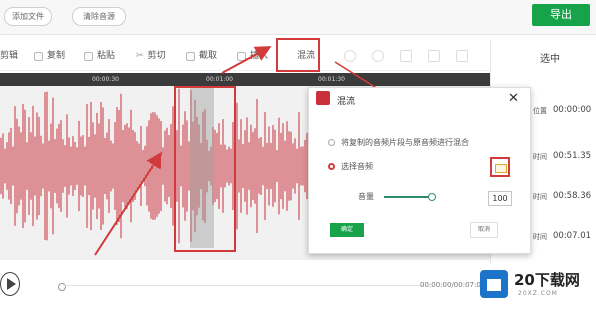  I want to click on select-audio-label: 选择音频, so click(357, 166).